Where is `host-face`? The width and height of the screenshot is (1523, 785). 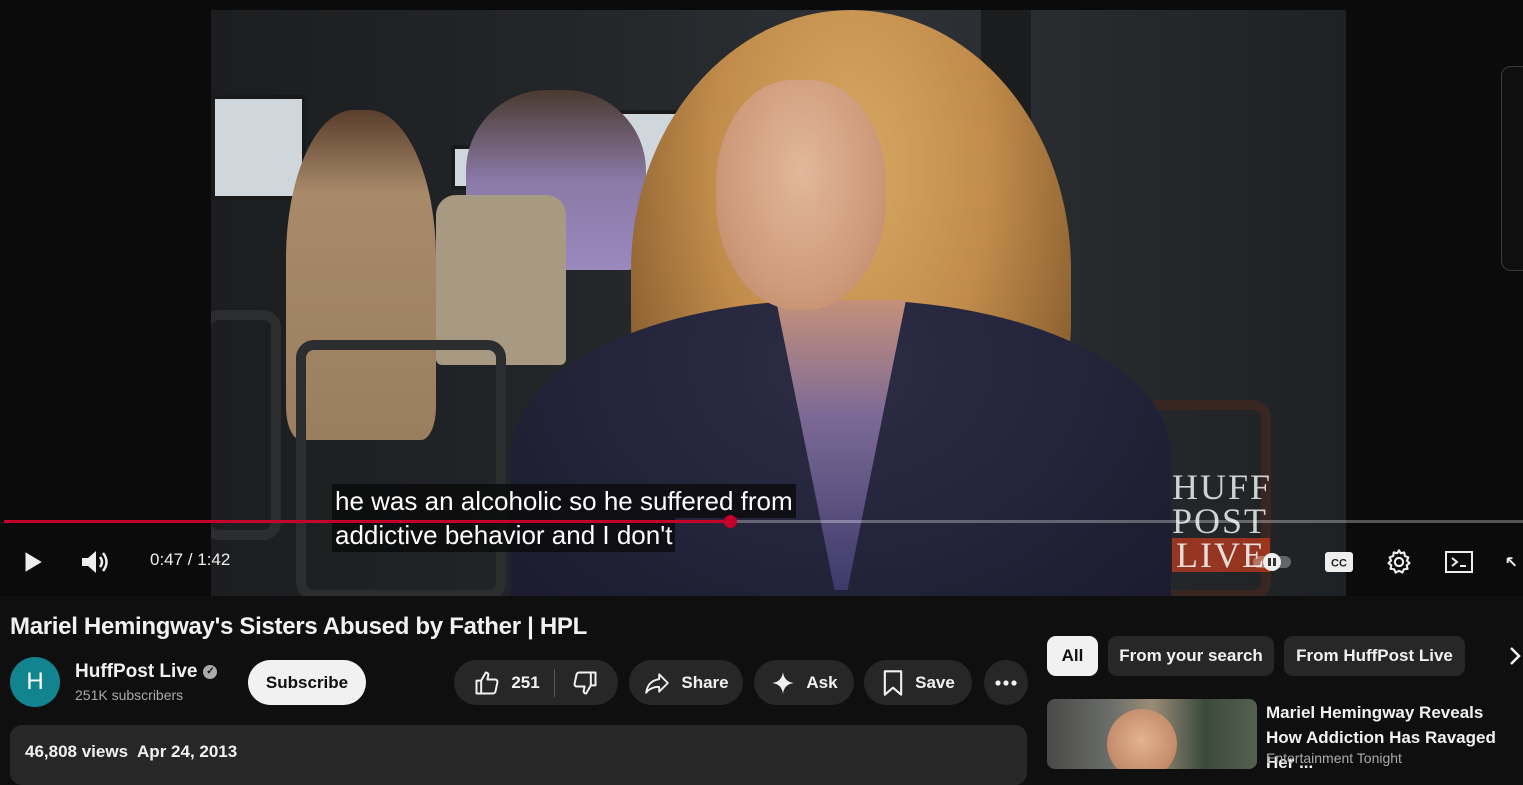 host-face is located at coordinates (801, 195).